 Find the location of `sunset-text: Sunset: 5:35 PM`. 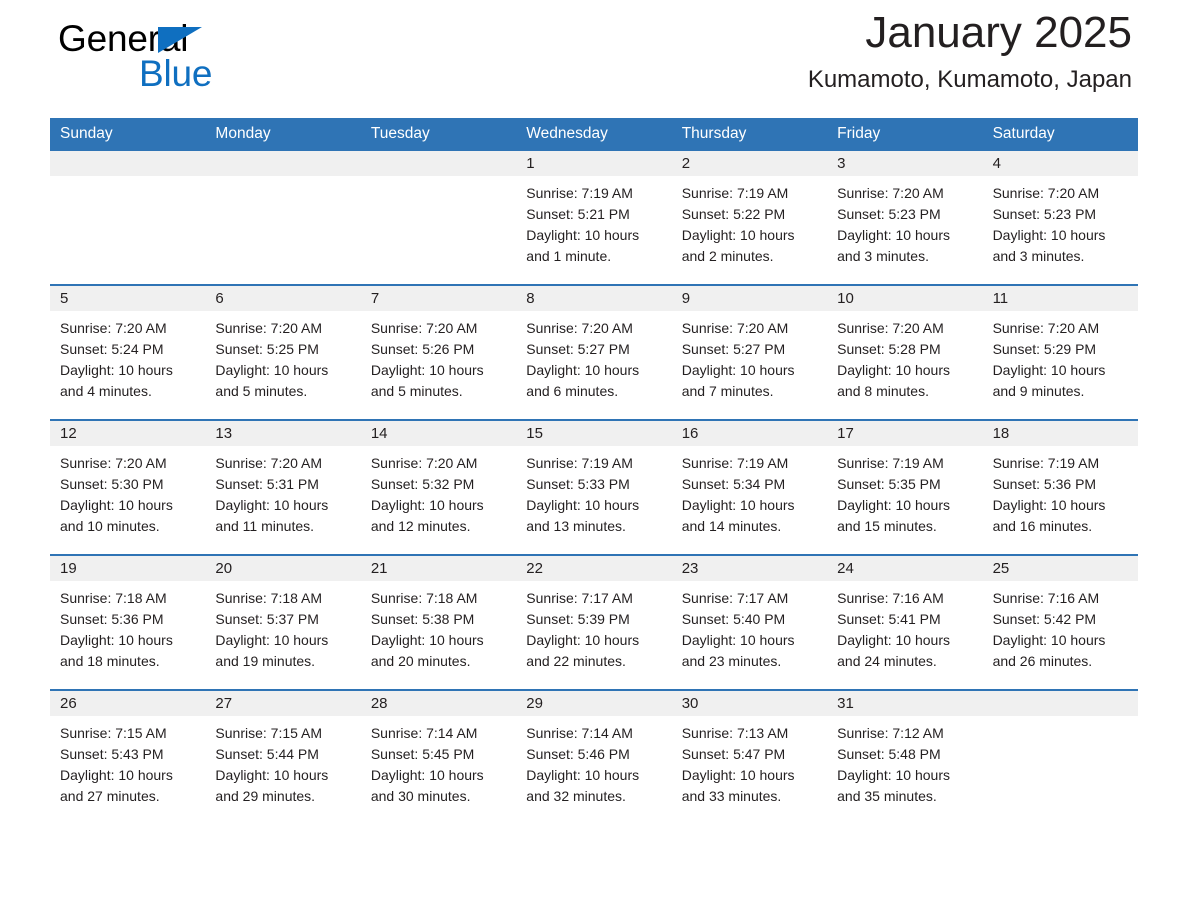

sunset-text: Sunset: 5:35 PM is located at coordinates (889, 483).